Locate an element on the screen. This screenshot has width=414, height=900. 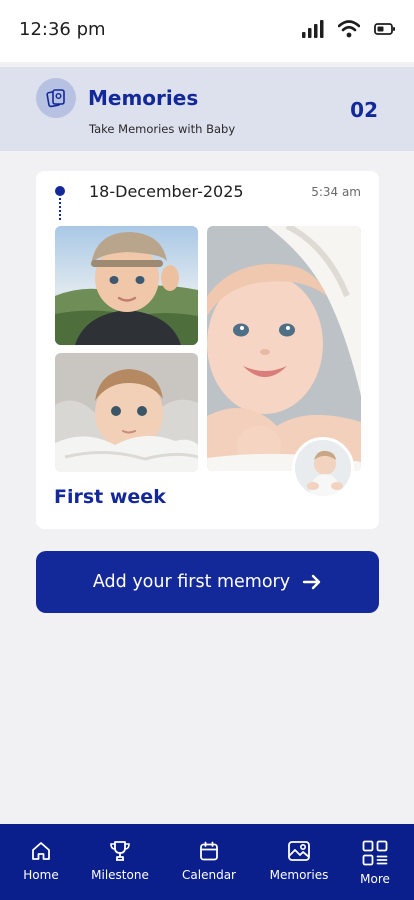
bottom-nav: Home Milestone Calendar Memories More is located at coordinates (207, 862).